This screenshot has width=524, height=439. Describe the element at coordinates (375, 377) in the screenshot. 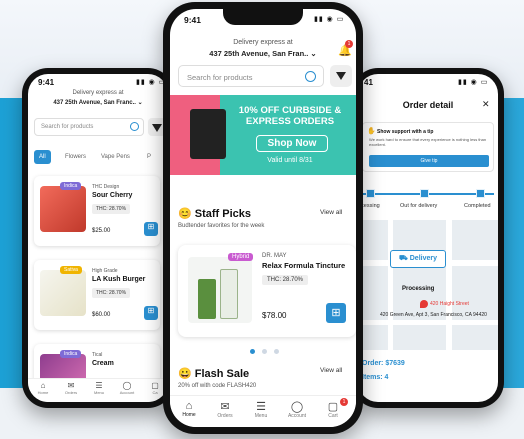

I see `items-count: Items: 4` at that location.